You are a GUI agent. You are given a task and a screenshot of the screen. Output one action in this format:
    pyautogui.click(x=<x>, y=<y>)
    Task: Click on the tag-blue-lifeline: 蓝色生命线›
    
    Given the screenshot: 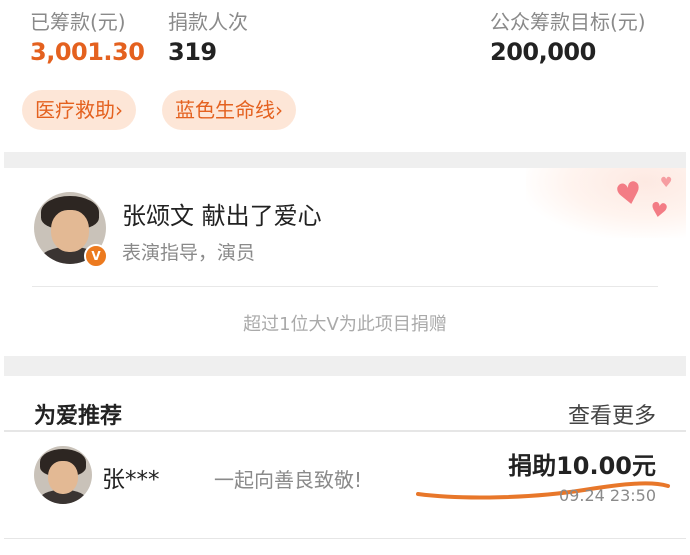 What is the action you would take?
    pyautogui.click(x=229, y=110)
    